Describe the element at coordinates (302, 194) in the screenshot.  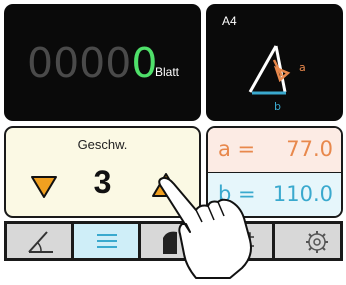
I see `dimension-b-value: 110.0` at that location.